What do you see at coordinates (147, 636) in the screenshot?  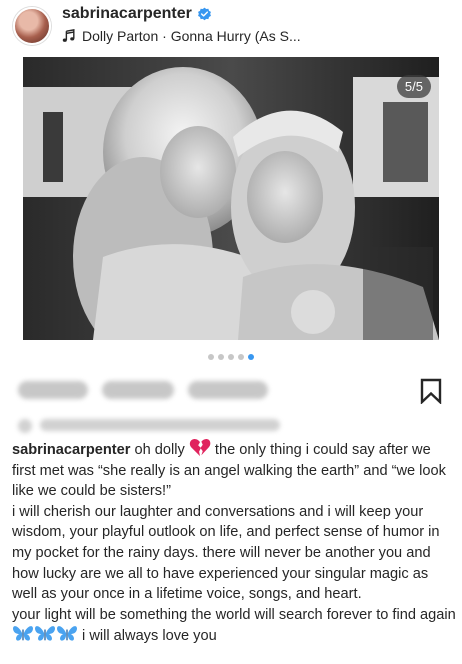 I see `caption-text: i will always love you` at bounding box center [147, 636].